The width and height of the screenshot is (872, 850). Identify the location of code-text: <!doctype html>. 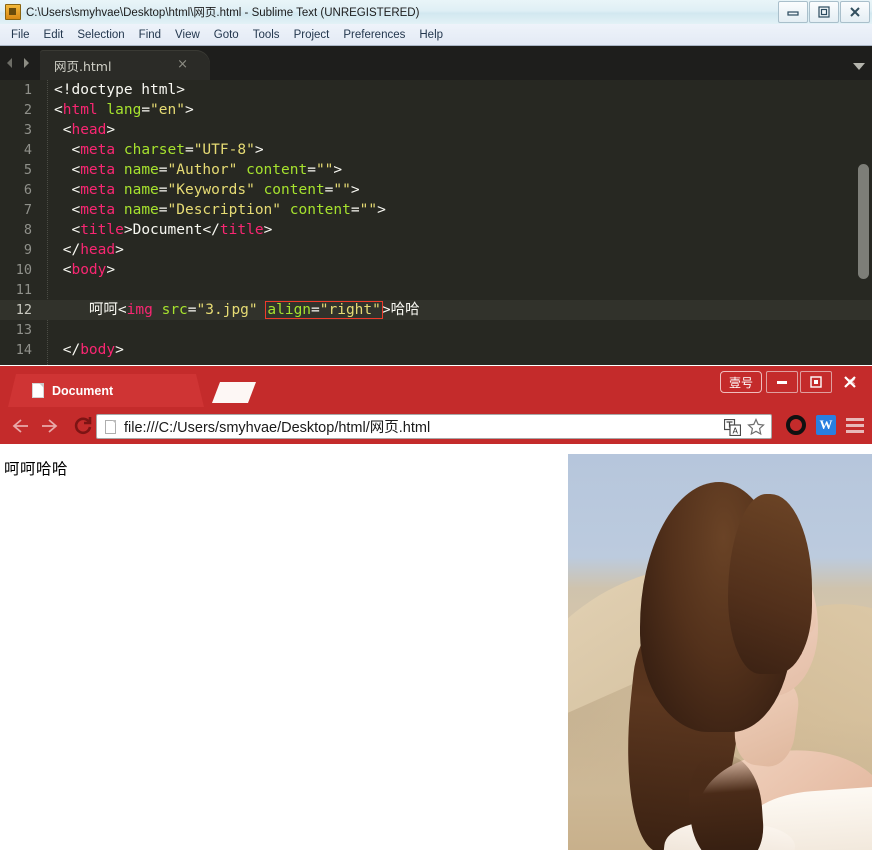
(119, 90).